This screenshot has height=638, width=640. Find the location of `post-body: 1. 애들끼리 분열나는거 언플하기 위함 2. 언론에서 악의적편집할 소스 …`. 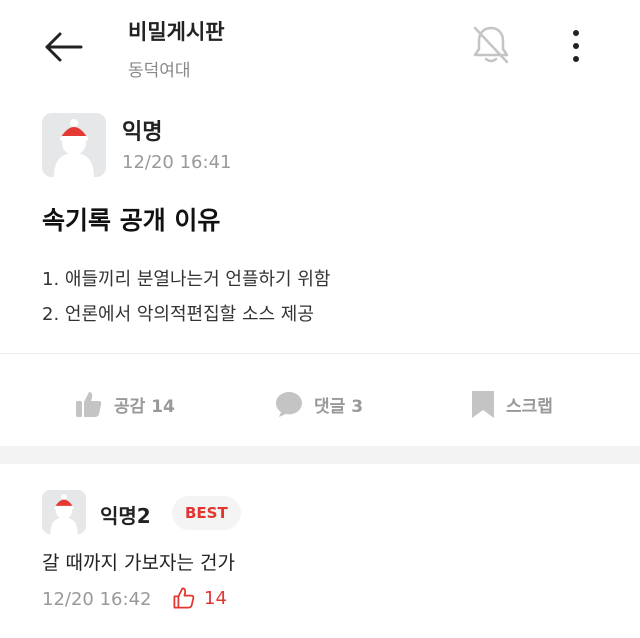

post-body: 1. 애들끼리 분열나는거 언플하기 위함 2. 언론에서 악의적편집할 소스 … is located at coordinates (186, 297).